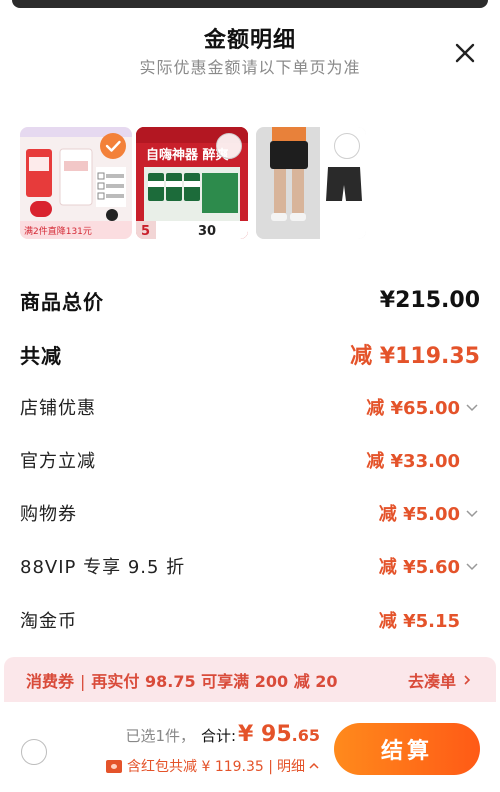 The height and width of the screenshot is (792, 500). I want to click on red-packet-text: 含红包共减 ¥ 119.35 |, so click(200, 767).